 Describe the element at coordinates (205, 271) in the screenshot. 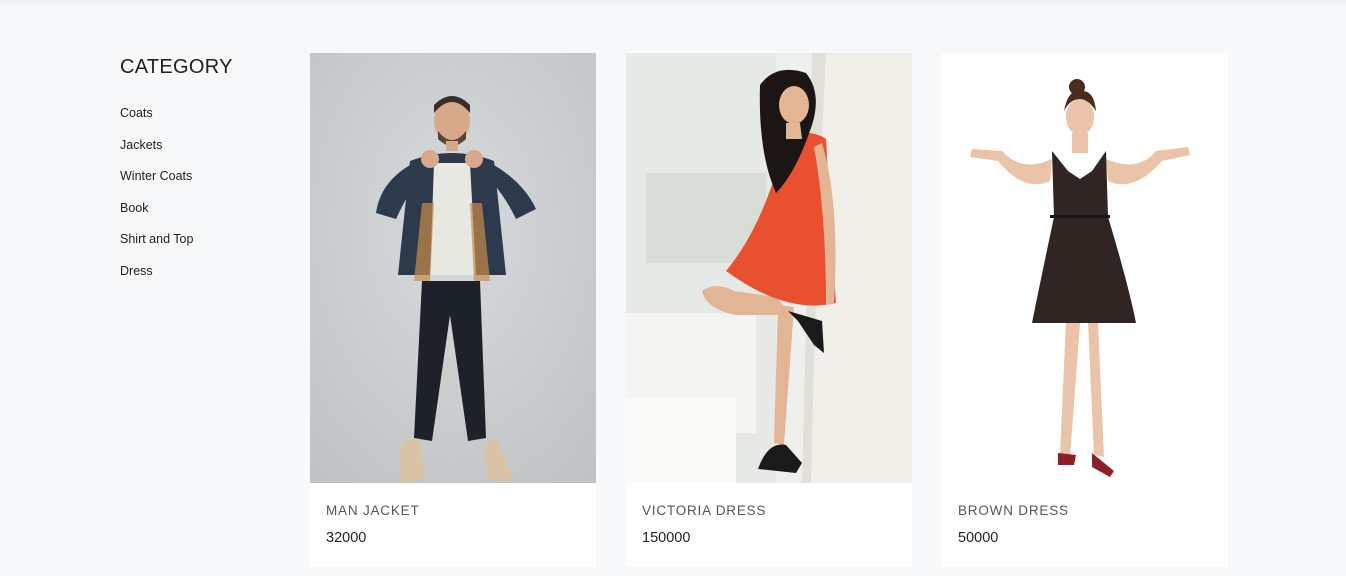

I see `category-item-dress: Dress` at that location.